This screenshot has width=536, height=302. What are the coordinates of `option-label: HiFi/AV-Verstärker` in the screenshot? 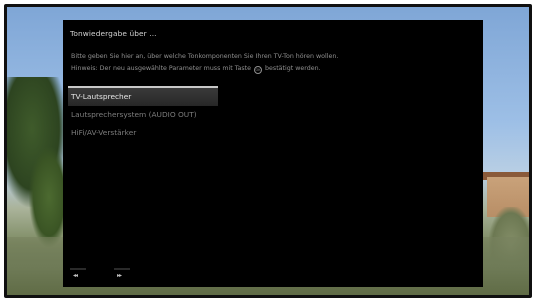 It's located at (104, 132).